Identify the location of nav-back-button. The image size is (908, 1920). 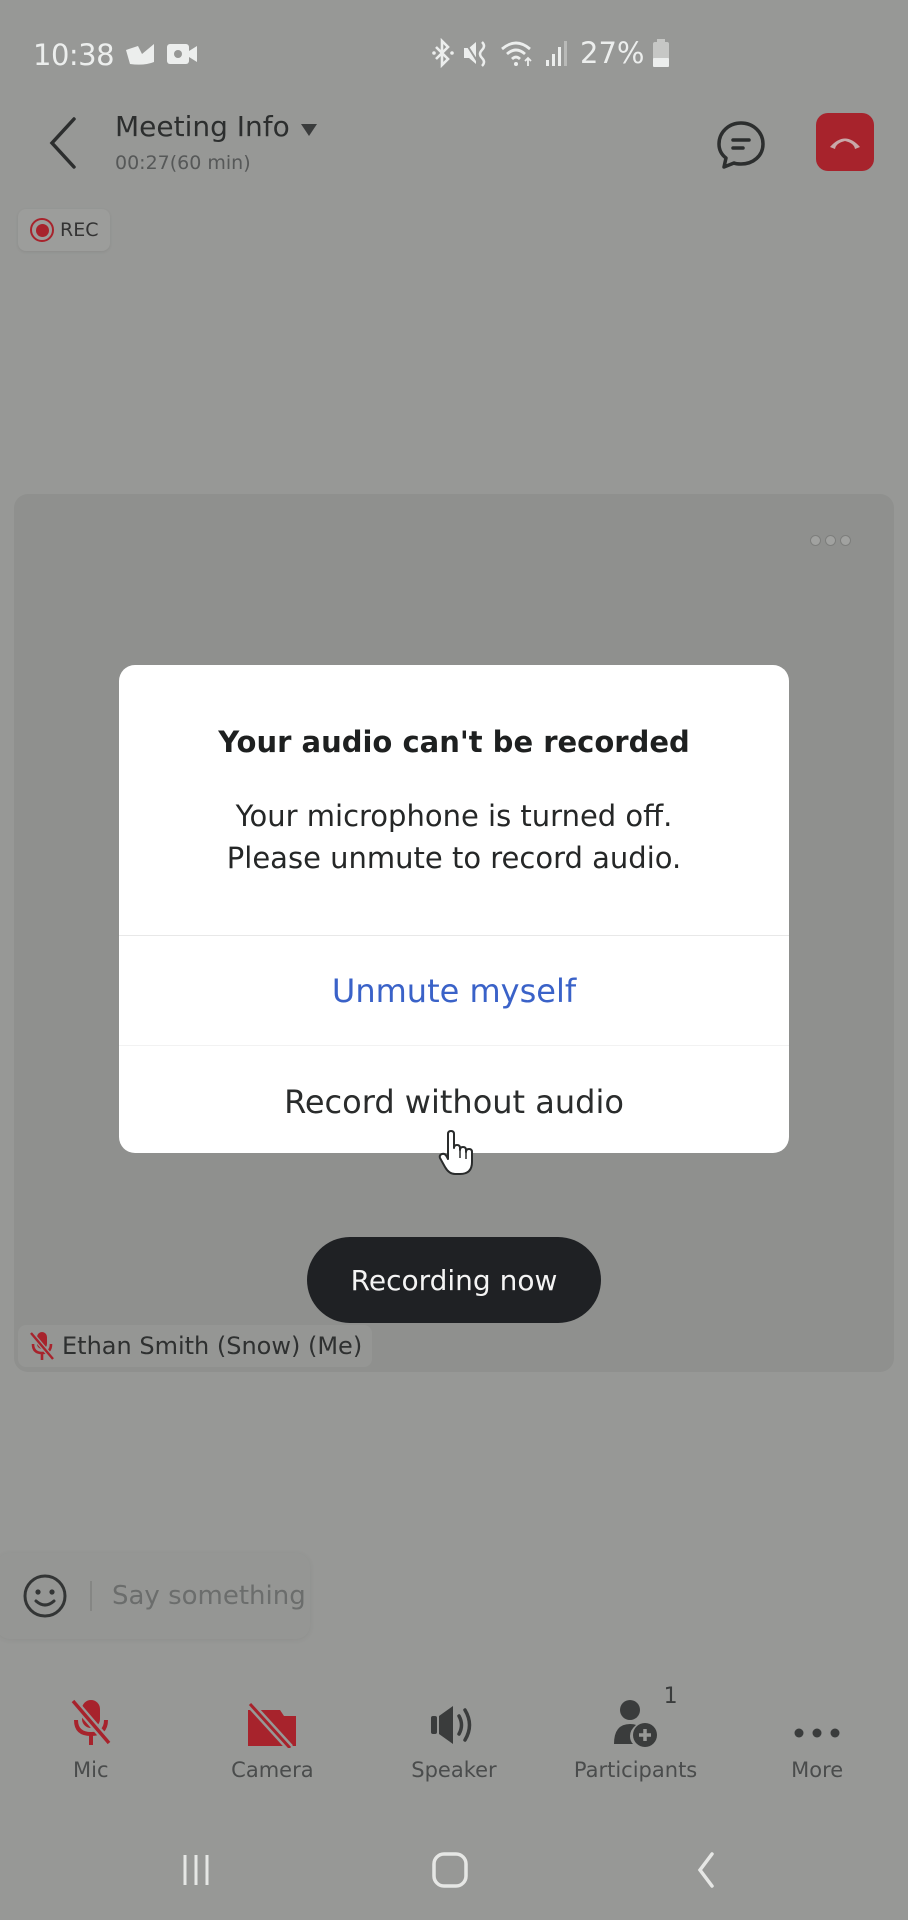
(706, 1870).